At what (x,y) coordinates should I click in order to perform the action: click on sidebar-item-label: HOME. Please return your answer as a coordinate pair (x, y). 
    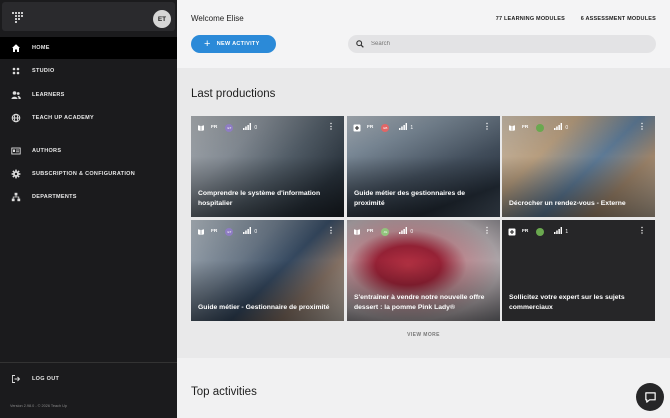
    Looking at the image, I should click on (41, 48).